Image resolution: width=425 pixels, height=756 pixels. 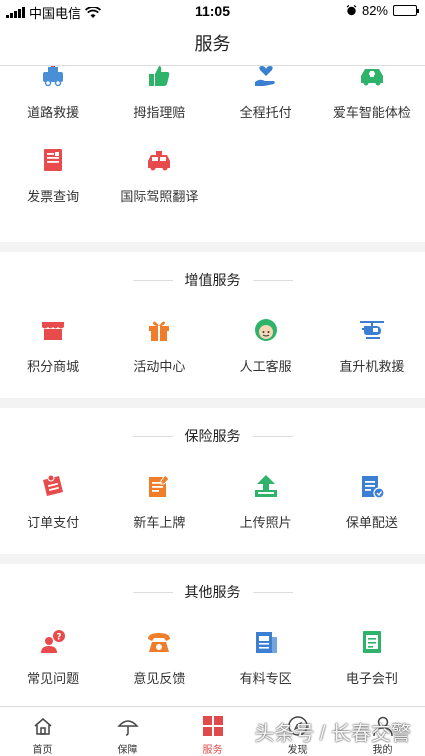 I want to click on service-item: 新车上牌, so click(x=159, y=501).